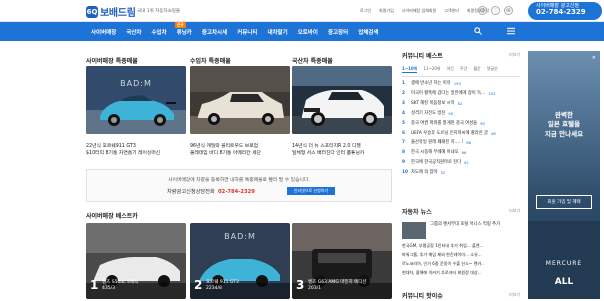 This screenshot has width=604, height=301. I want to click on menu-icon, so click(511, 32).